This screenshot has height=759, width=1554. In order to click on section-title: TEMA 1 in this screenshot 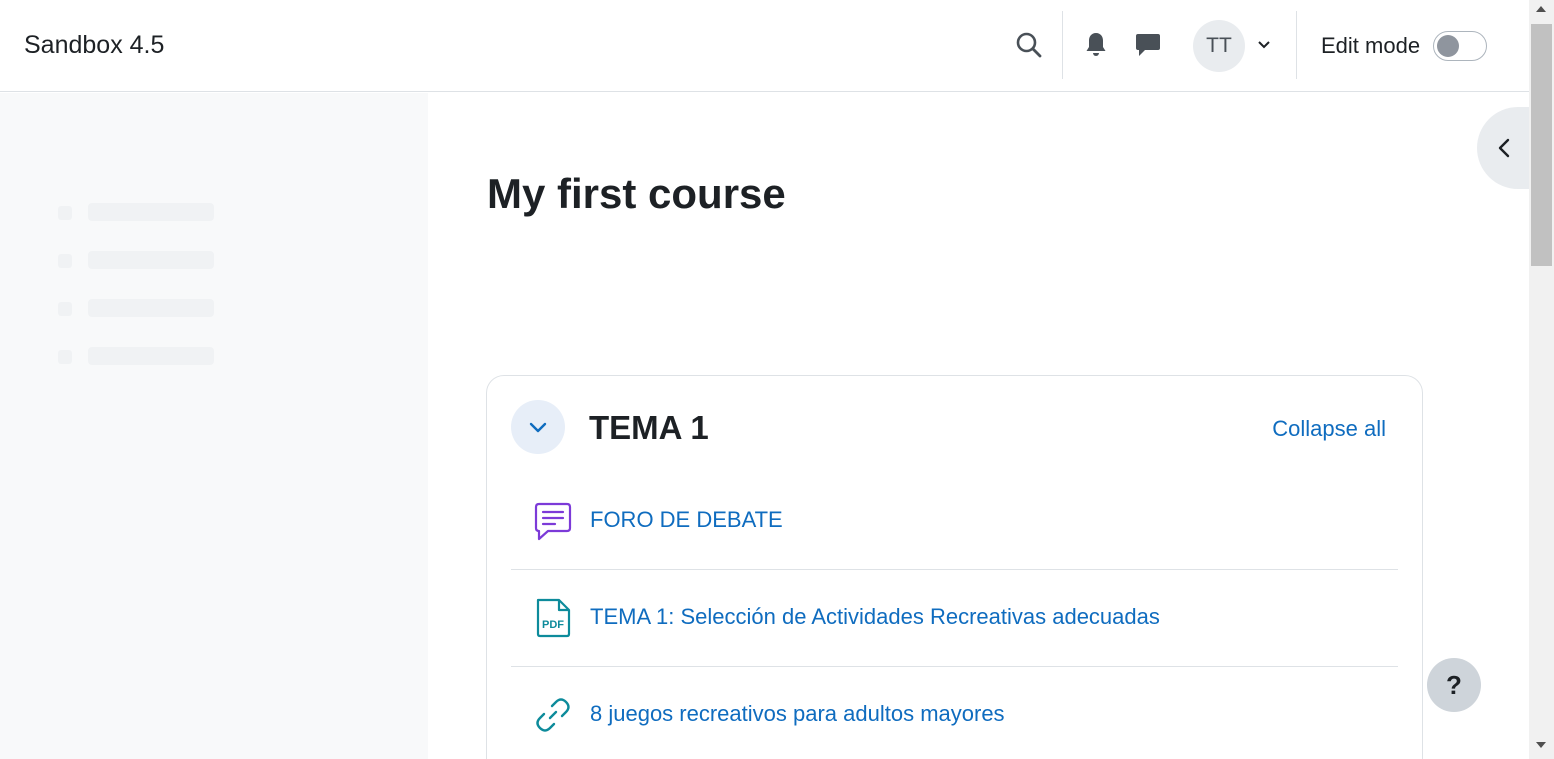, I will do `click(649, 427)`.